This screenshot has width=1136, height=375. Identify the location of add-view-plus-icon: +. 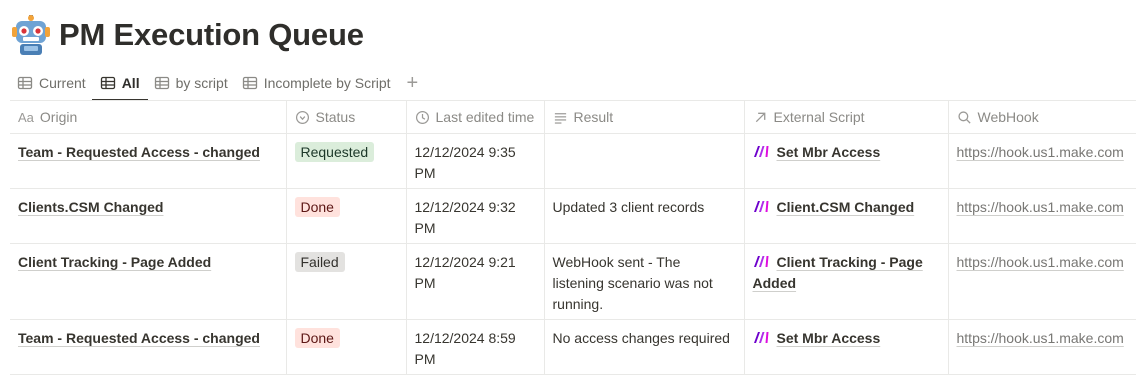
(413, 83).